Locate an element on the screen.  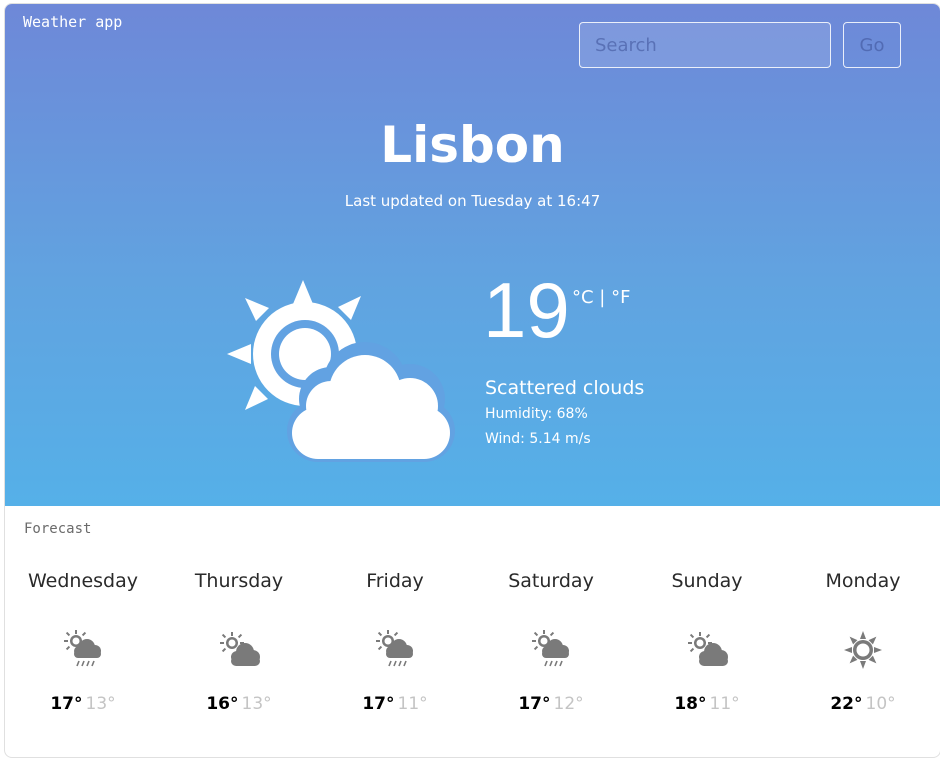
forecast-day-name: Friday is located at coordinates (395, 581).